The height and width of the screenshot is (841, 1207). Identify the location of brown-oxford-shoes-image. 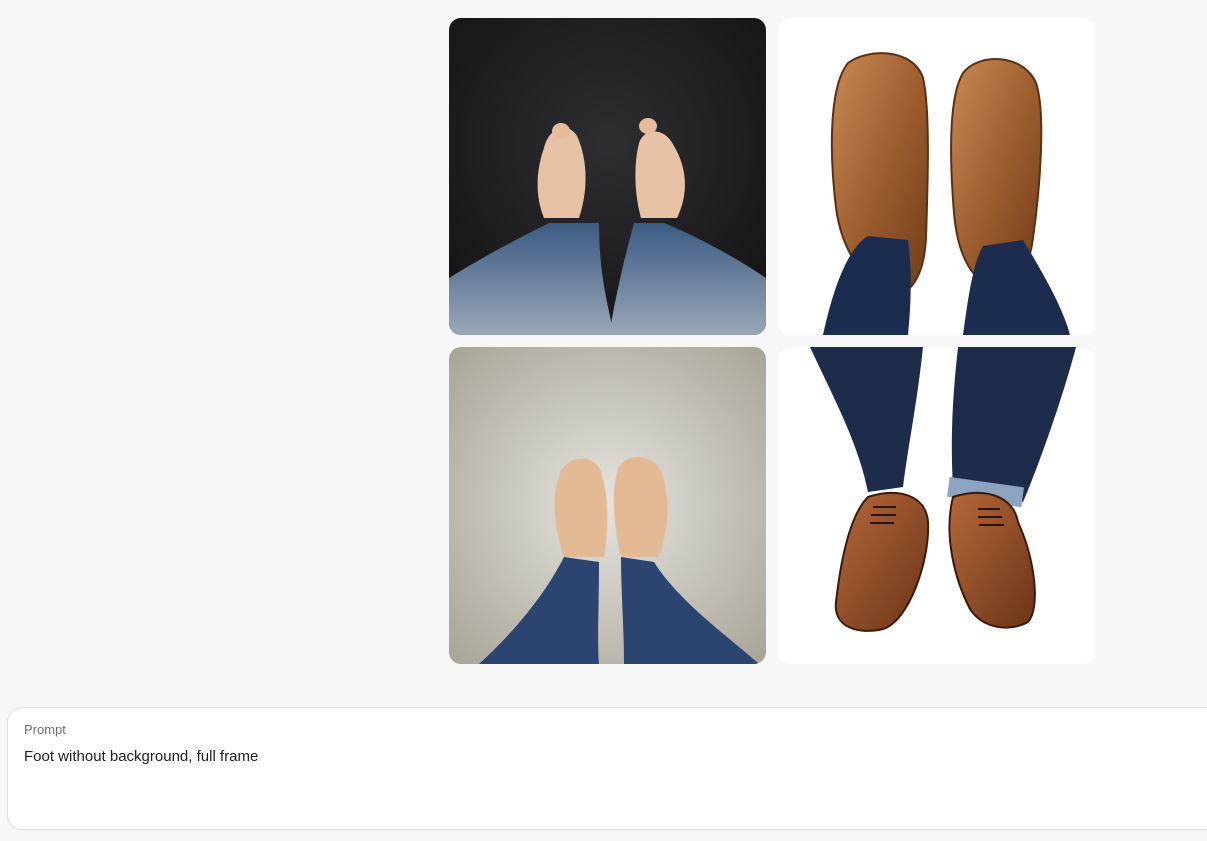
(936, 505).